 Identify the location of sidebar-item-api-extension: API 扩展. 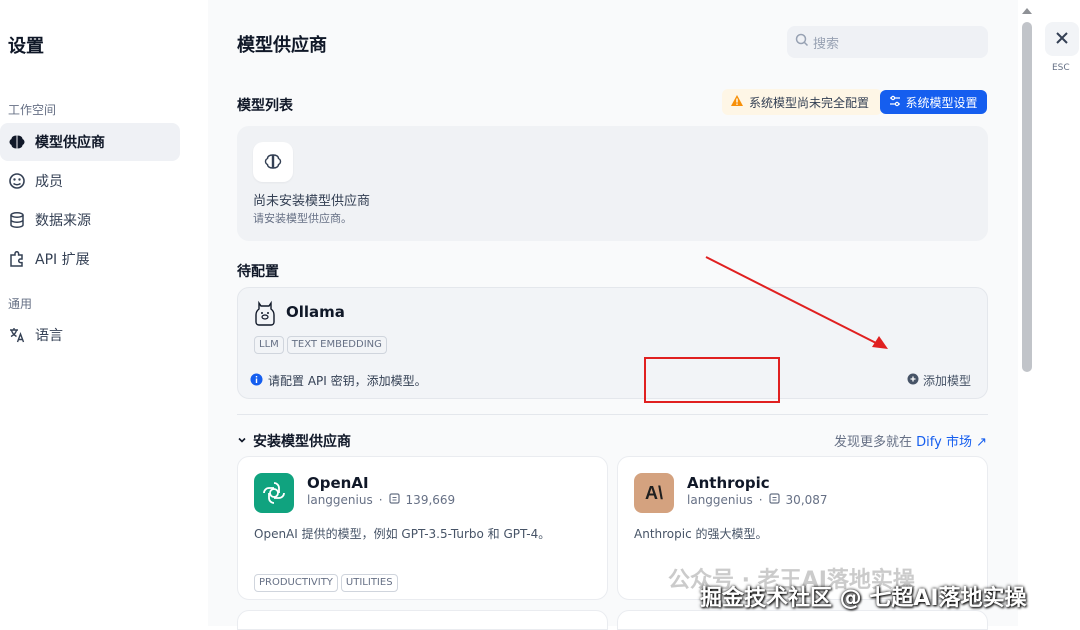
(90, 259).